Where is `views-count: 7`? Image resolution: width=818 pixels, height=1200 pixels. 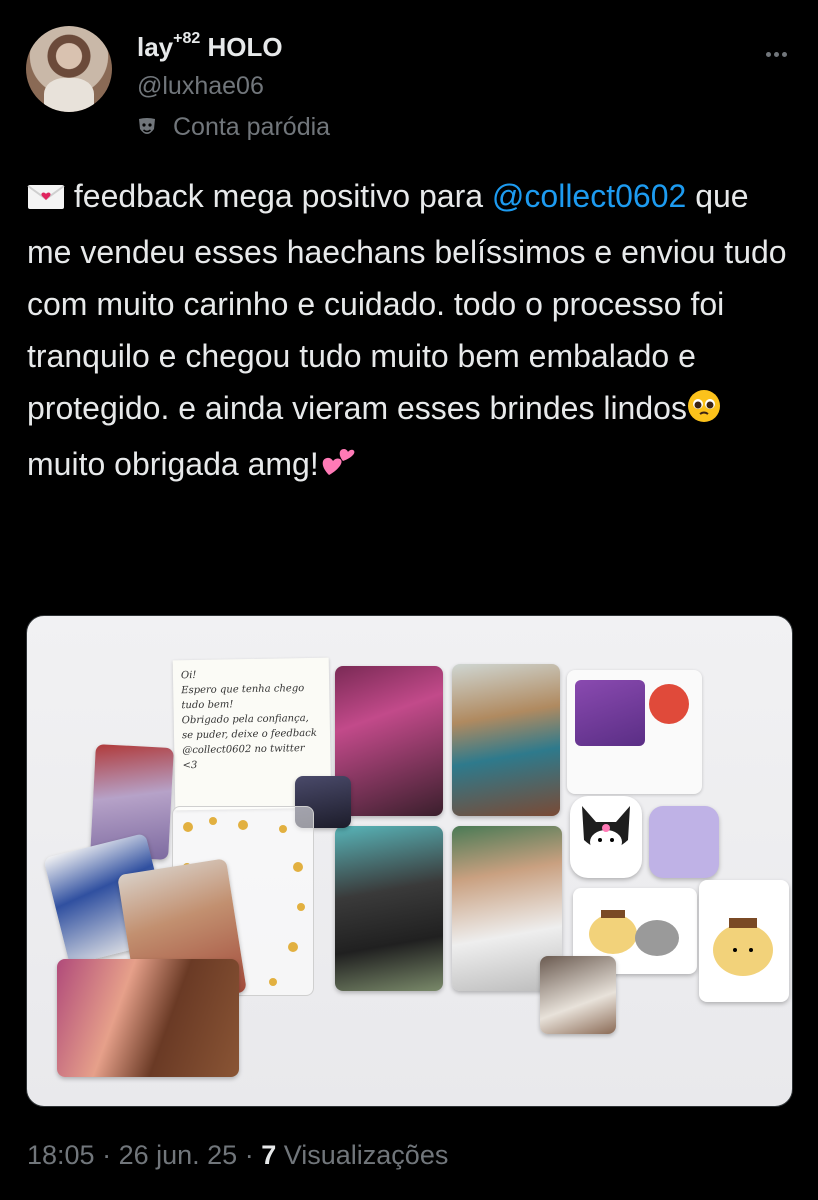 views-count: 7 is located at coordinates (269, 1155).